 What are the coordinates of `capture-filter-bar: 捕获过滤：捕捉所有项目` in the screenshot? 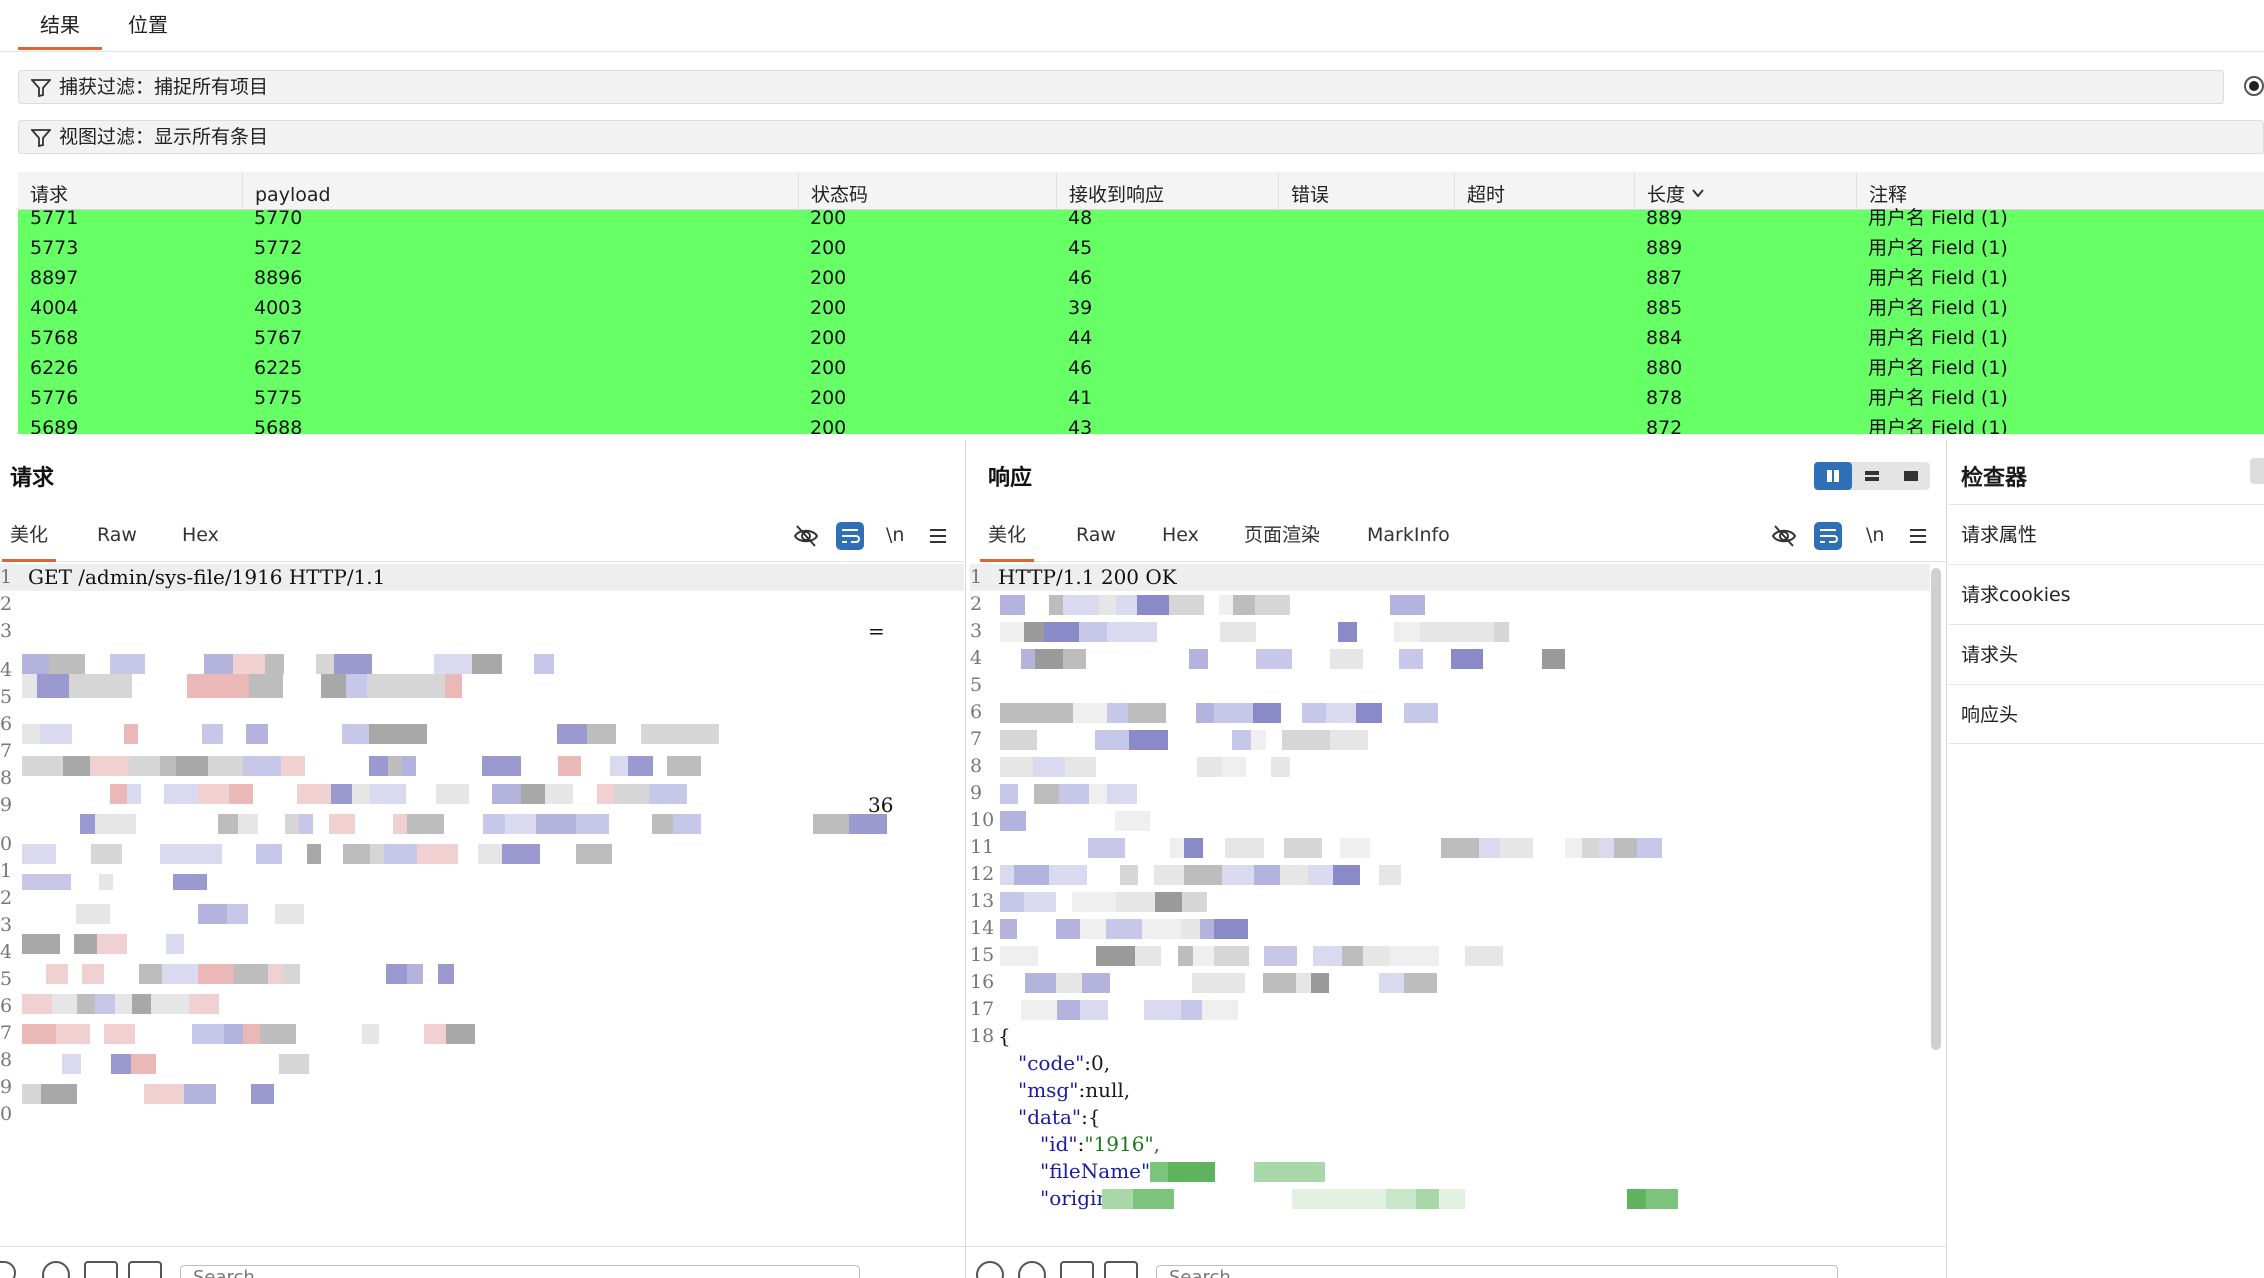 It's located at (1121, 87).